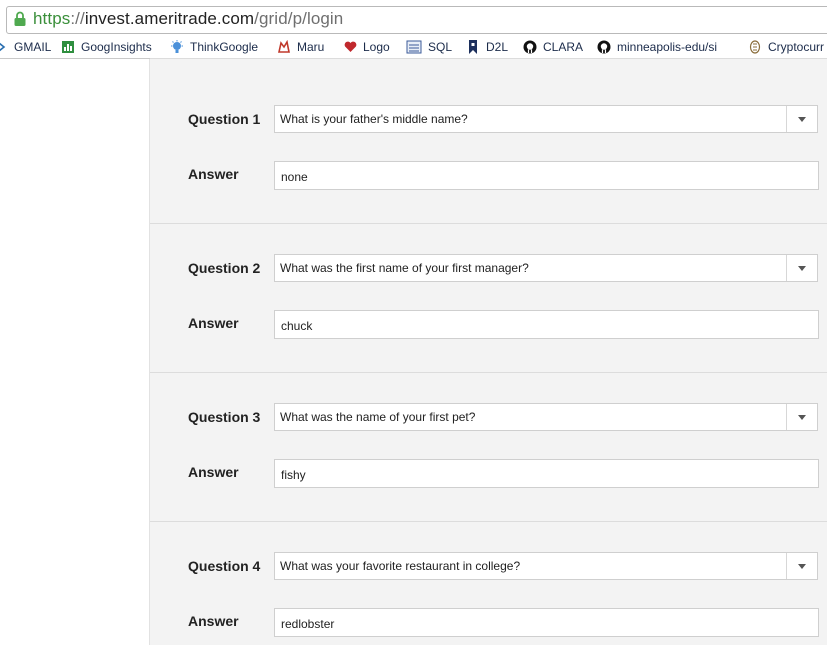  Describe the element at coordinates (224, 417) in the screenshot. I see `question-label: Question 3` at that location.